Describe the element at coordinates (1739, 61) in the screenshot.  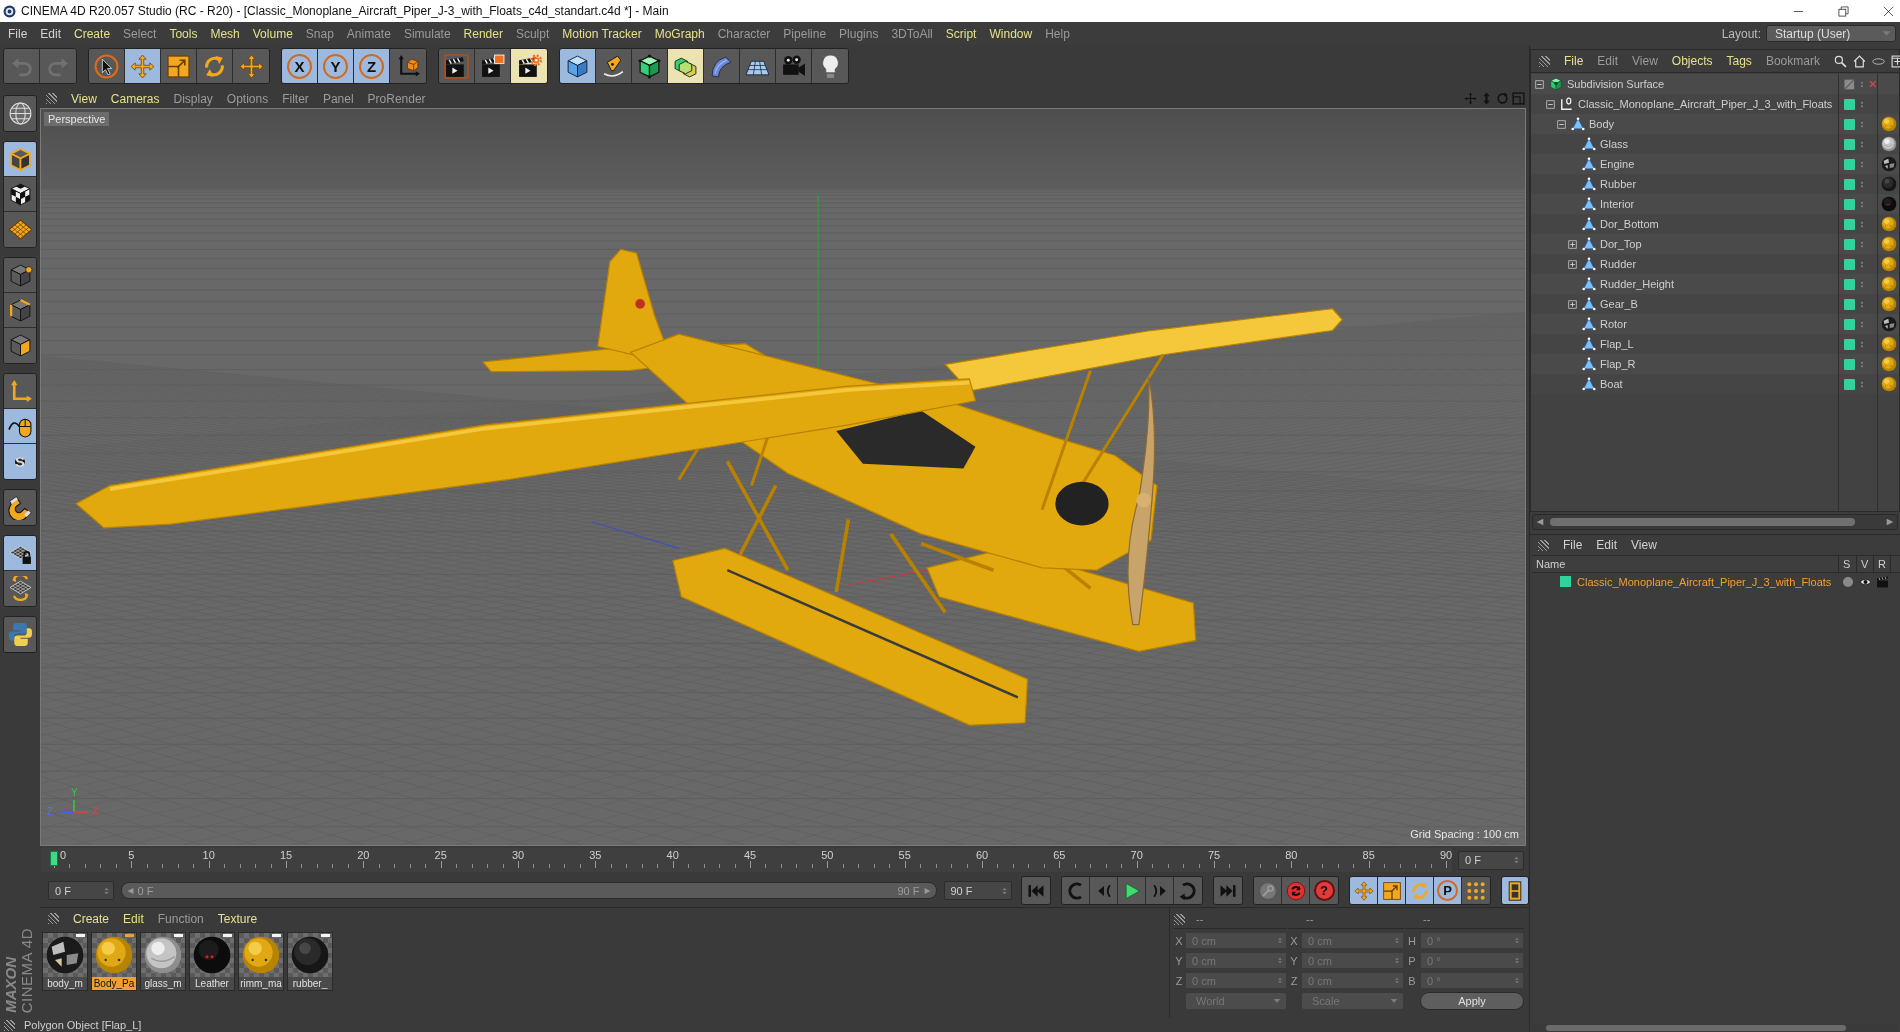
I see `menu-item: Tags` at that location.